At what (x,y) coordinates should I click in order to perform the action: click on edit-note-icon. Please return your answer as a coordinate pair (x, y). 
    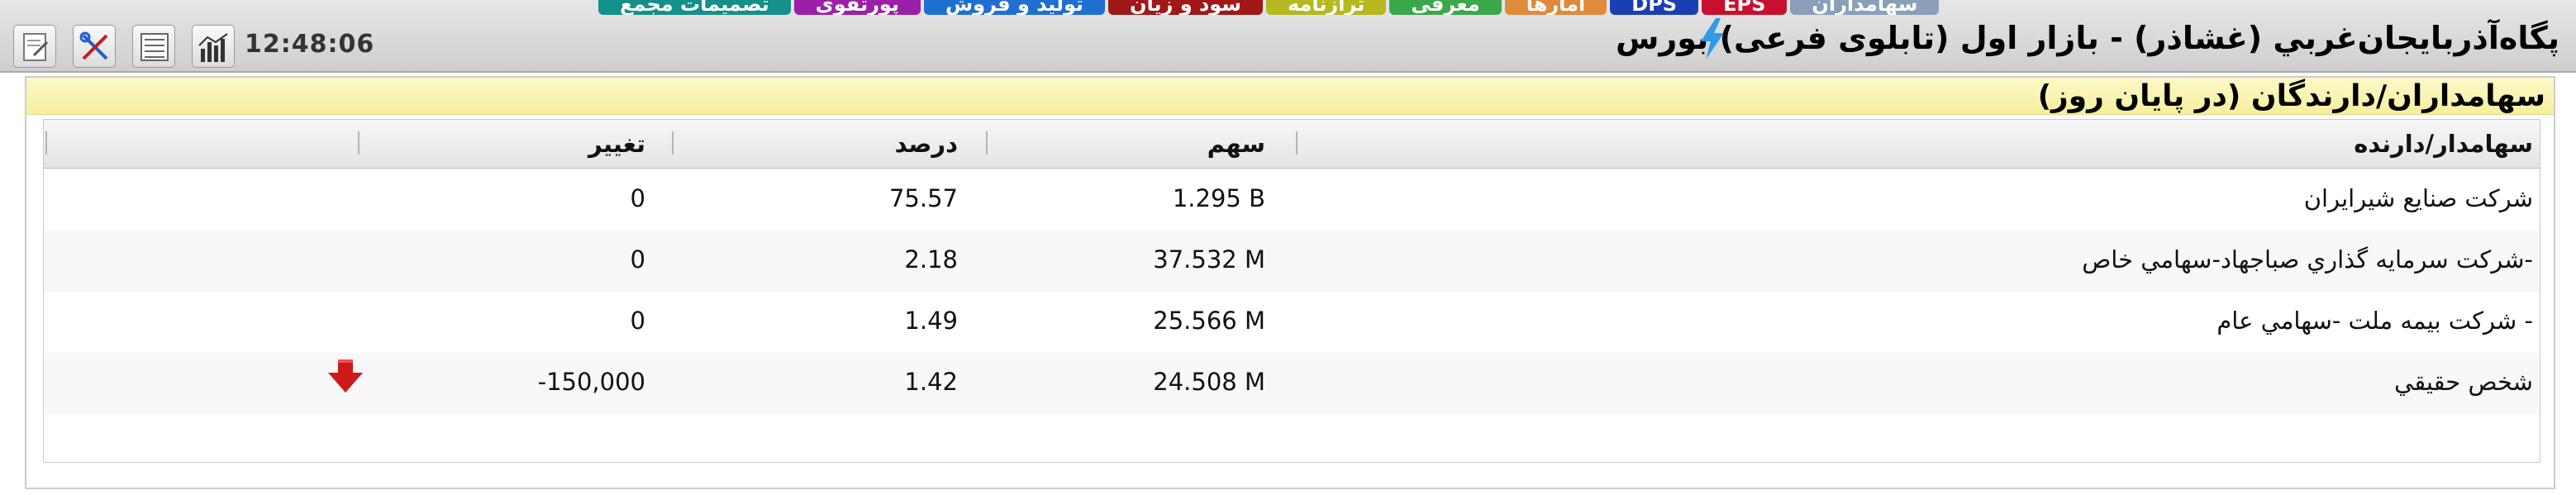
    Looking at the image, I should click on (36, 47).